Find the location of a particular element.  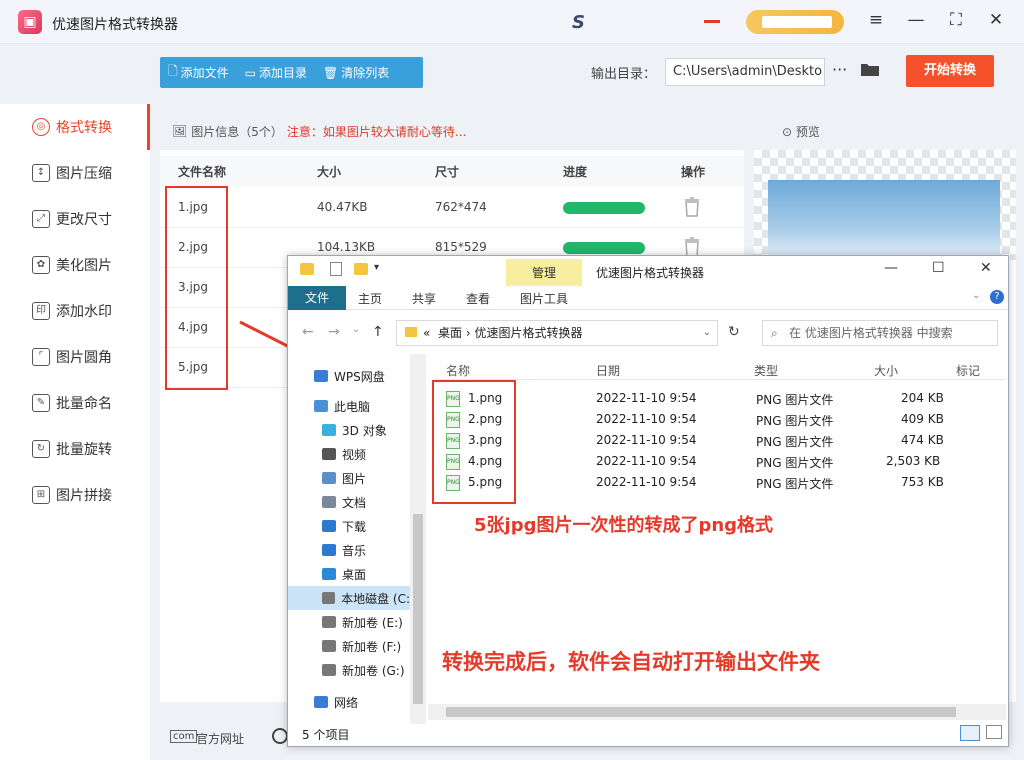

sidebar-item-label: 添加水印 is located at coordinates (84, 312).